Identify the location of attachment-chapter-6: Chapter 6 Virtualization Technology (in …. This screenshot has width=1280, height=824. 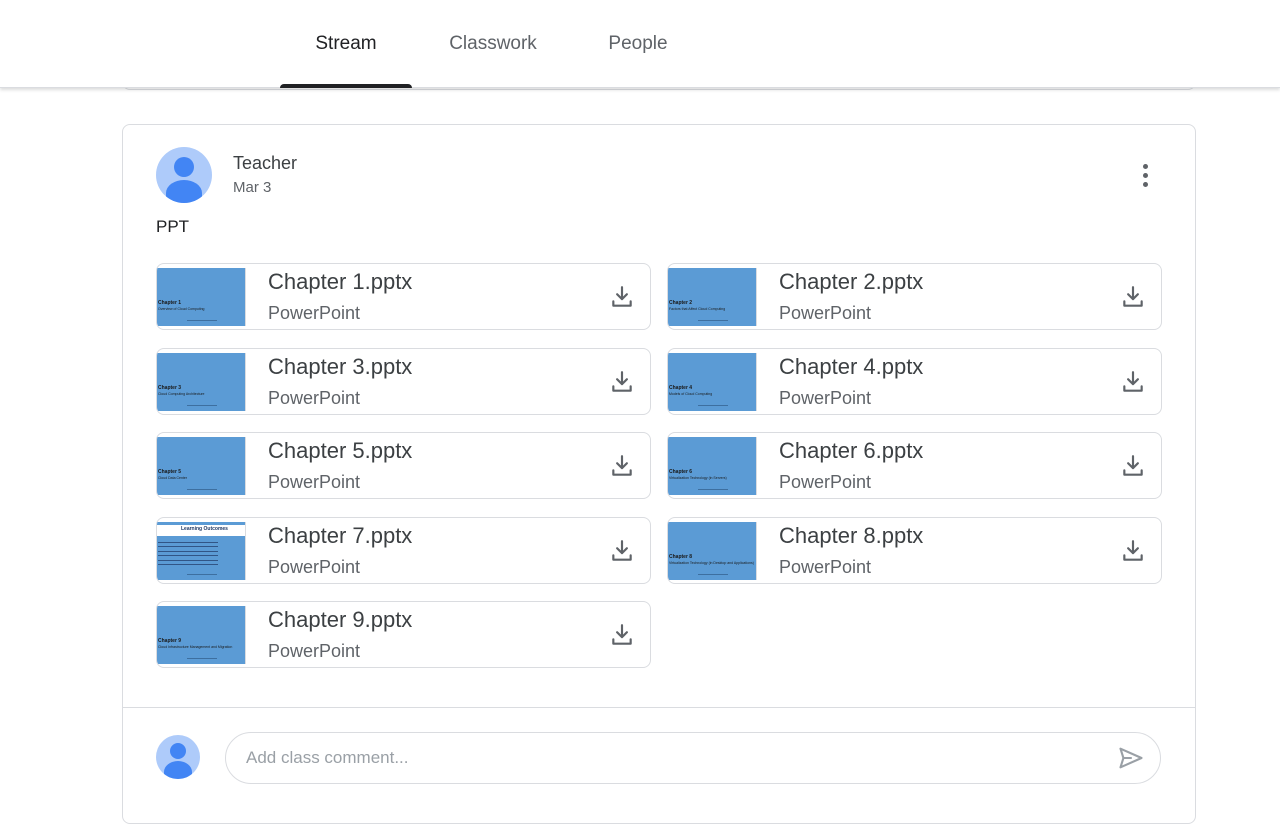
(914, 465).